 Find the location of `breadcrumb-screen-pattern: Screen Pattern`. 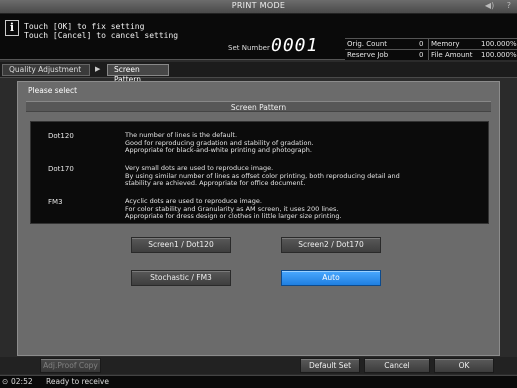

breadcrumb-screen-pattern: Screen Pattern is located at coordinates (138, 74).